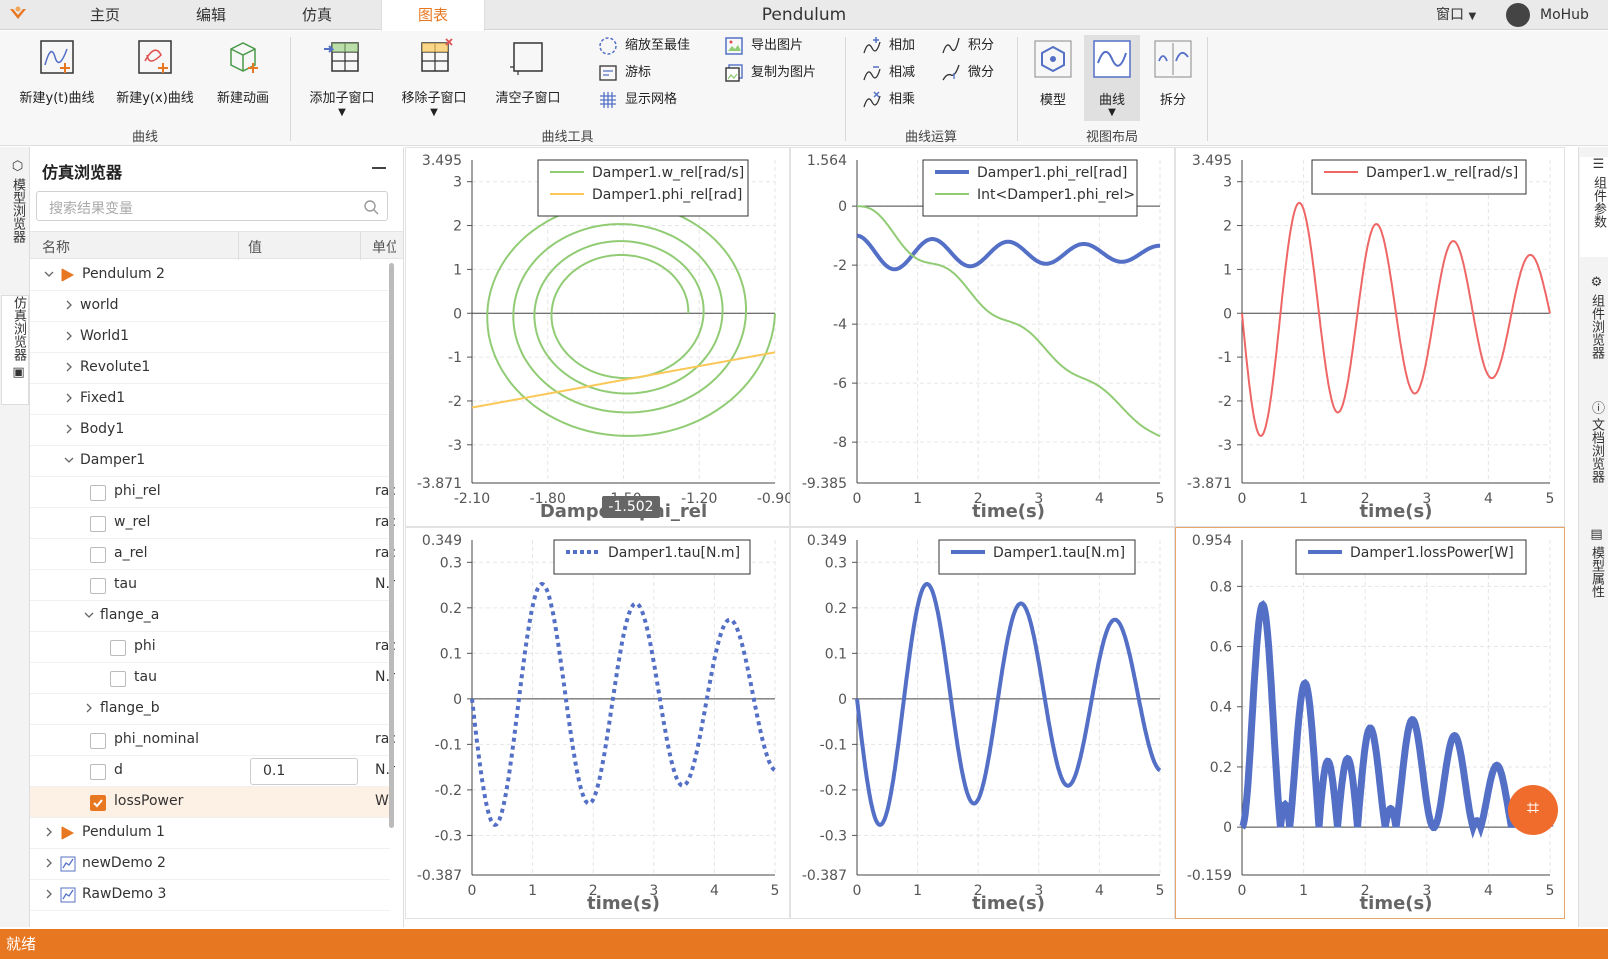 The image size is (1608, 959). What do you see at coordinates (668, 173) in the screenshot?
I see `legend-label: Damper1.w_rel[rad/s]` at bounding box center [668, 173].